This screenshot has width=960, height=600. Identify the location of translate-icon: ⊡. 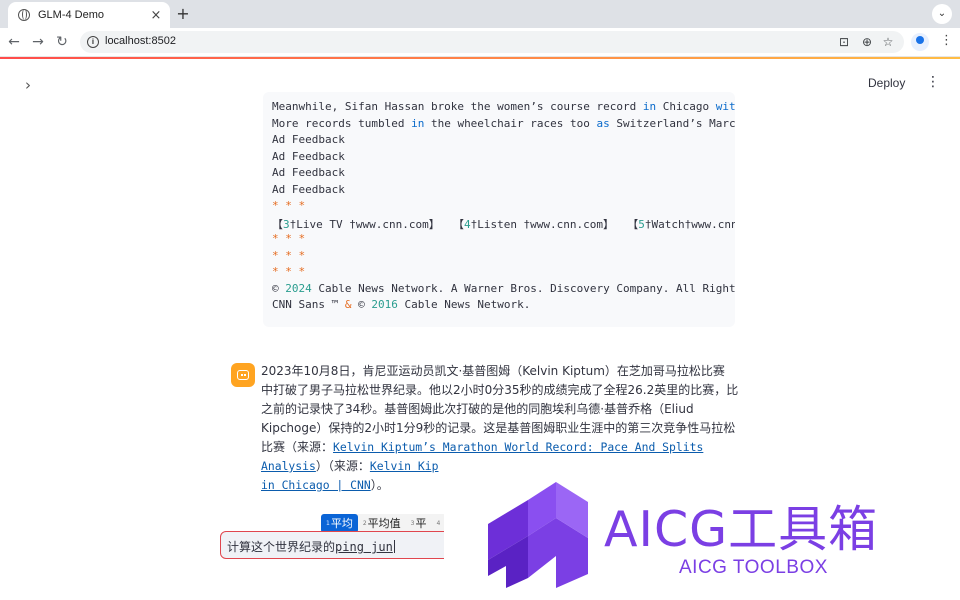
(844, 42).